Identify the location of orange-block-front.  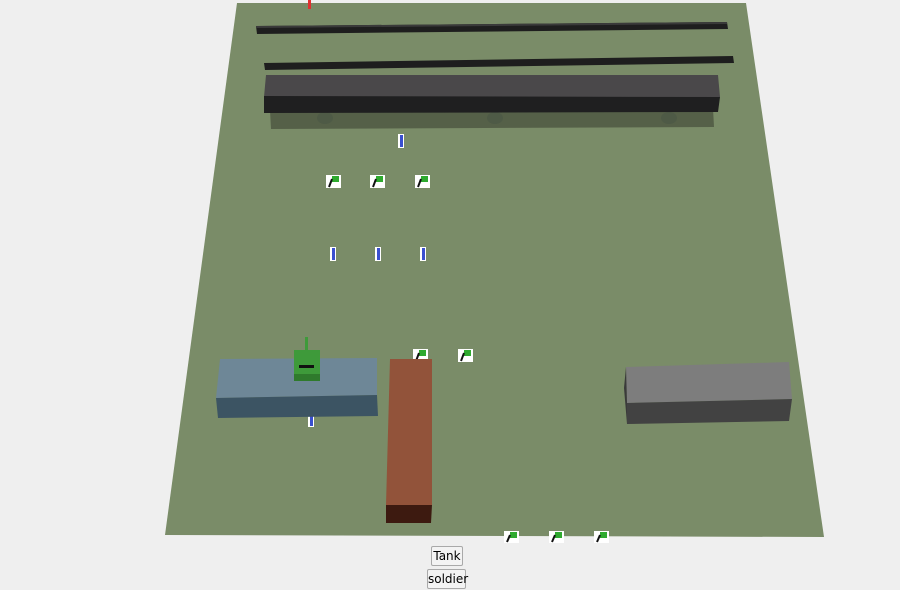
(409, 514).